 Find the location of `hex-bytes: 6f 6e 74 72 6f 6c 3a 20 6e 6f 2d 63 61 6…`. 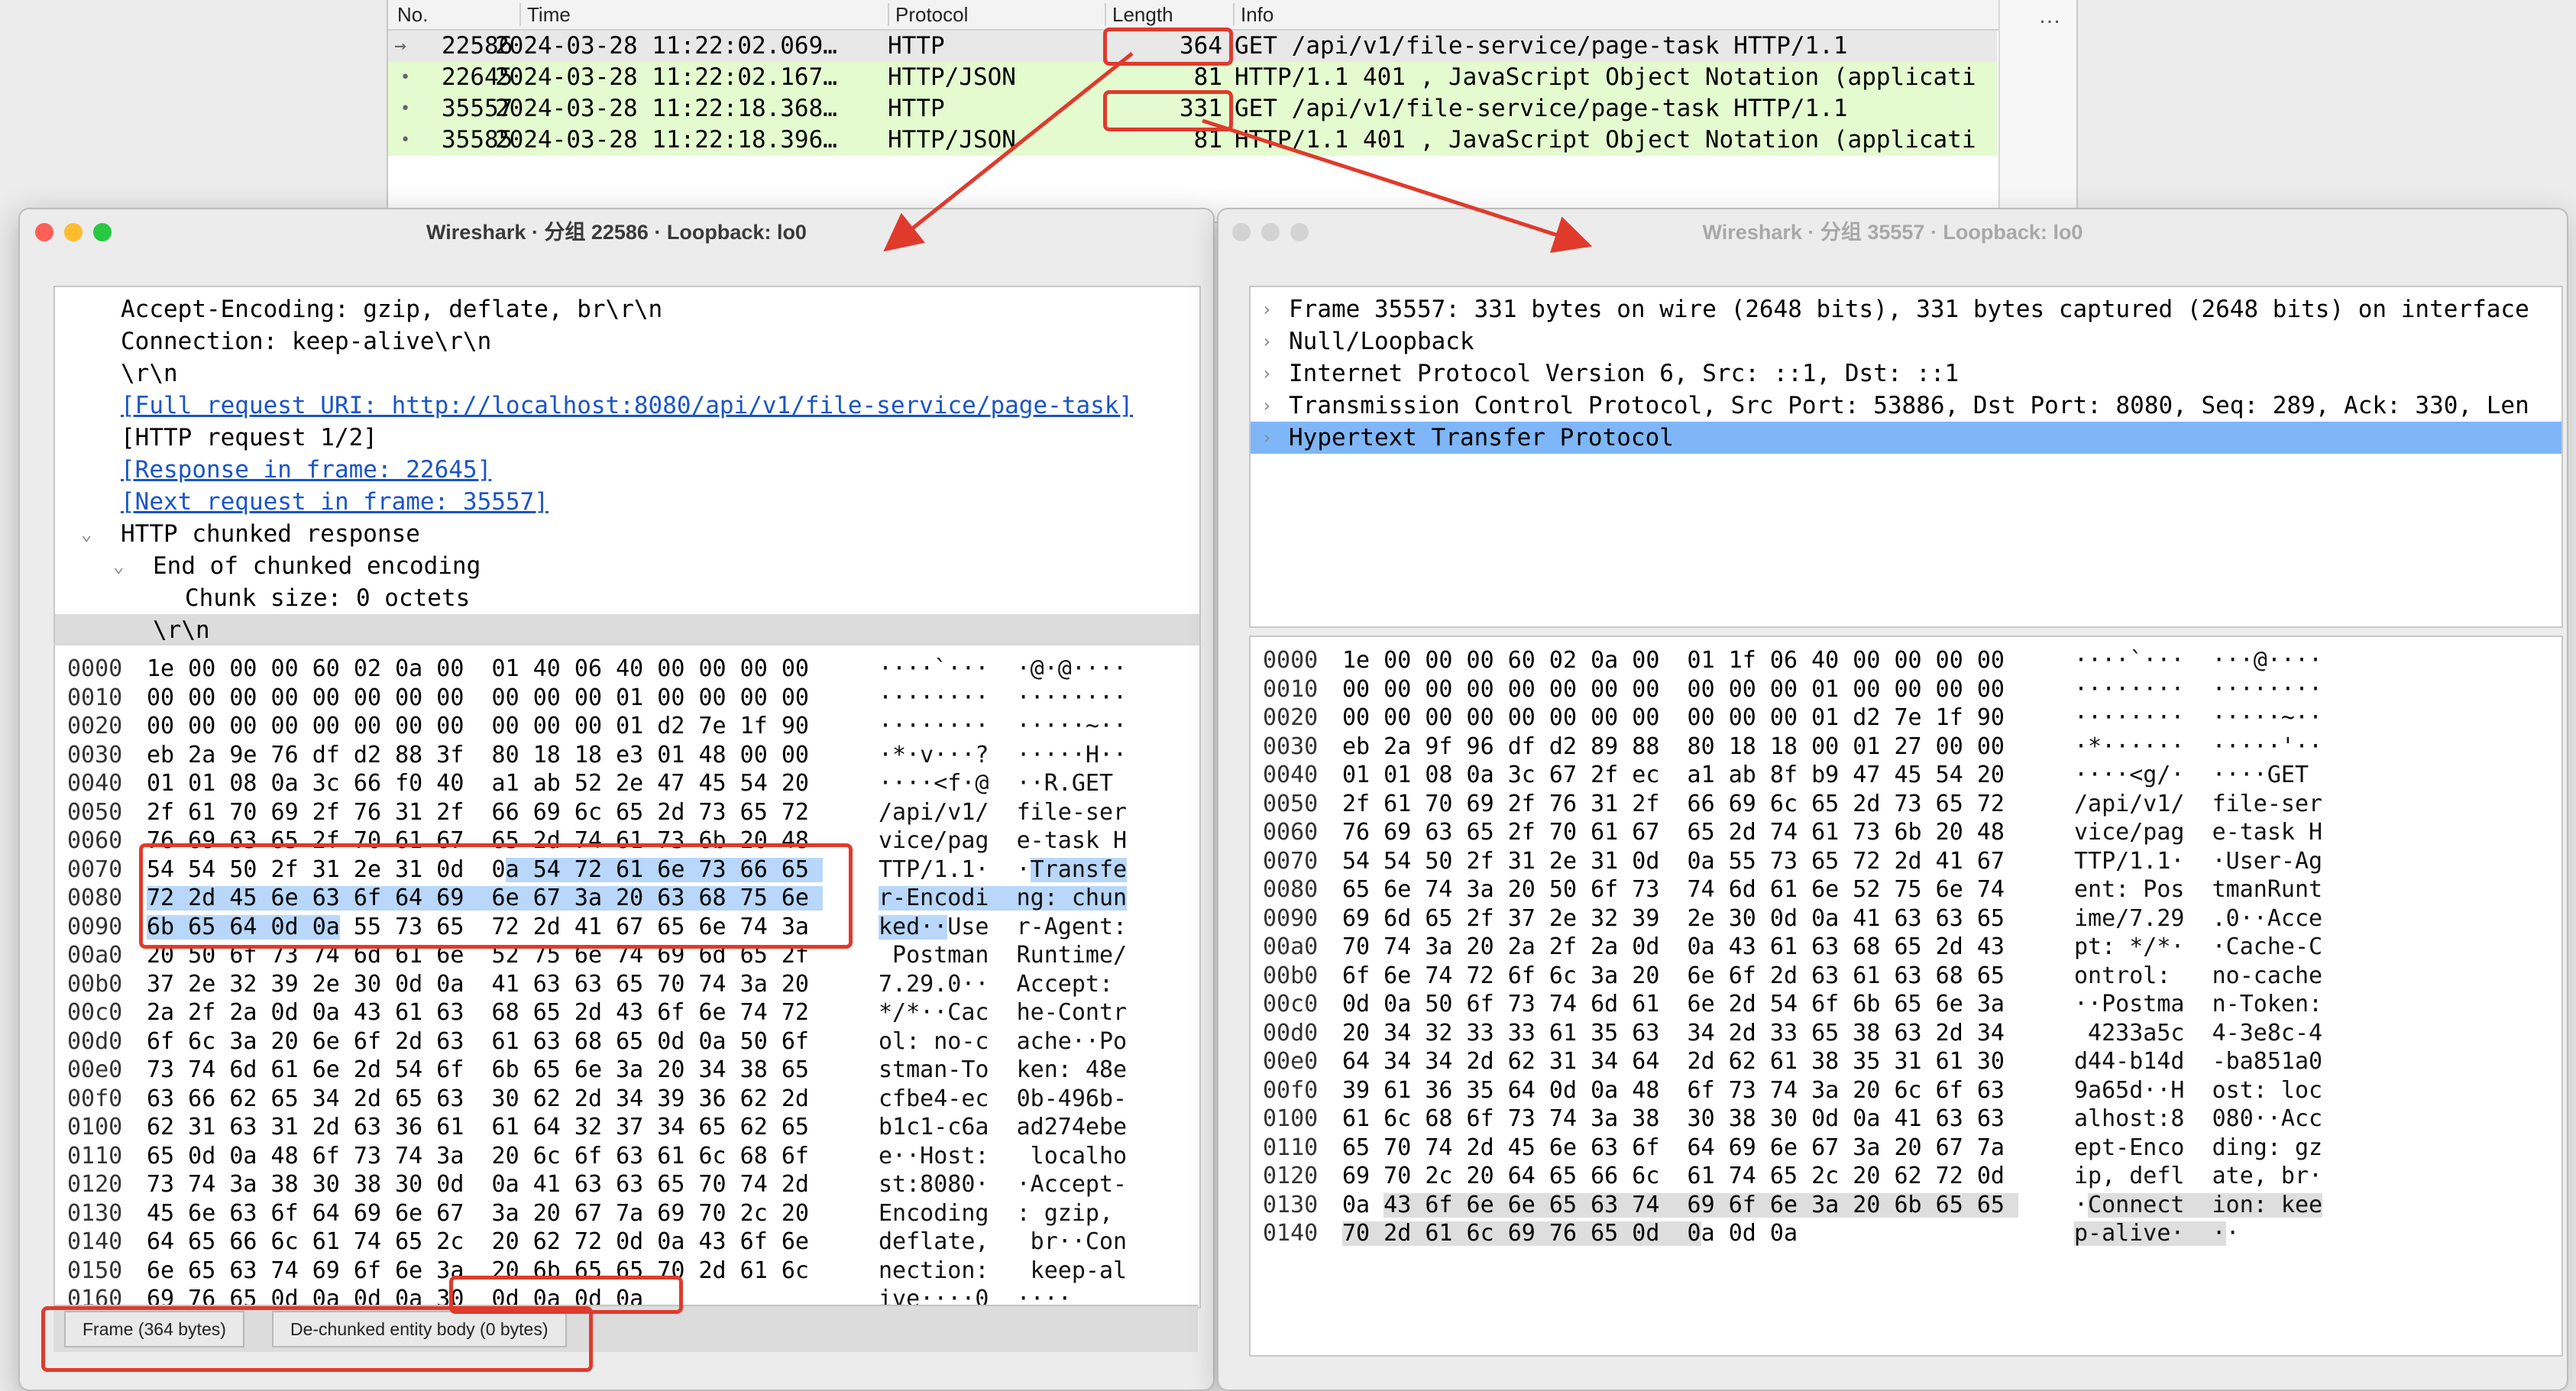

hex-bytes: 6f 6e 74 72 6f 6c 3a 20 6e 6f 2d 63 61 6… is located at coordinates (1673, 976).